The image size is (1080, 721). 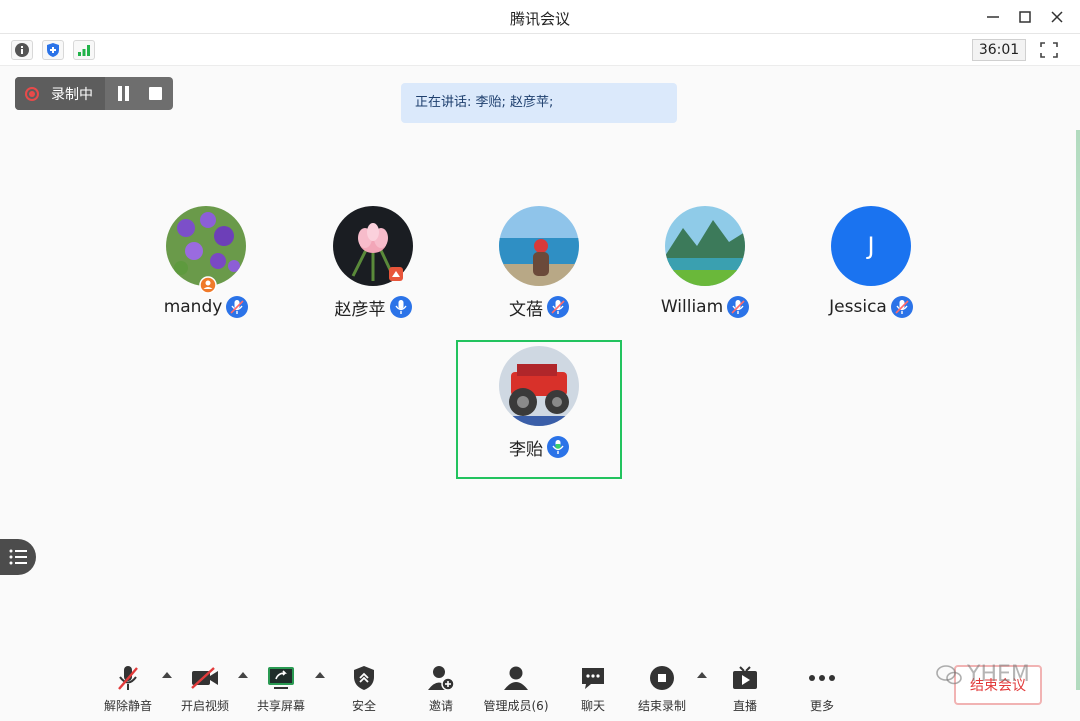 What do you see at coordinates (593, 678) in the screenshot?
I see `chat-icon` at bounding box center [593, 678].